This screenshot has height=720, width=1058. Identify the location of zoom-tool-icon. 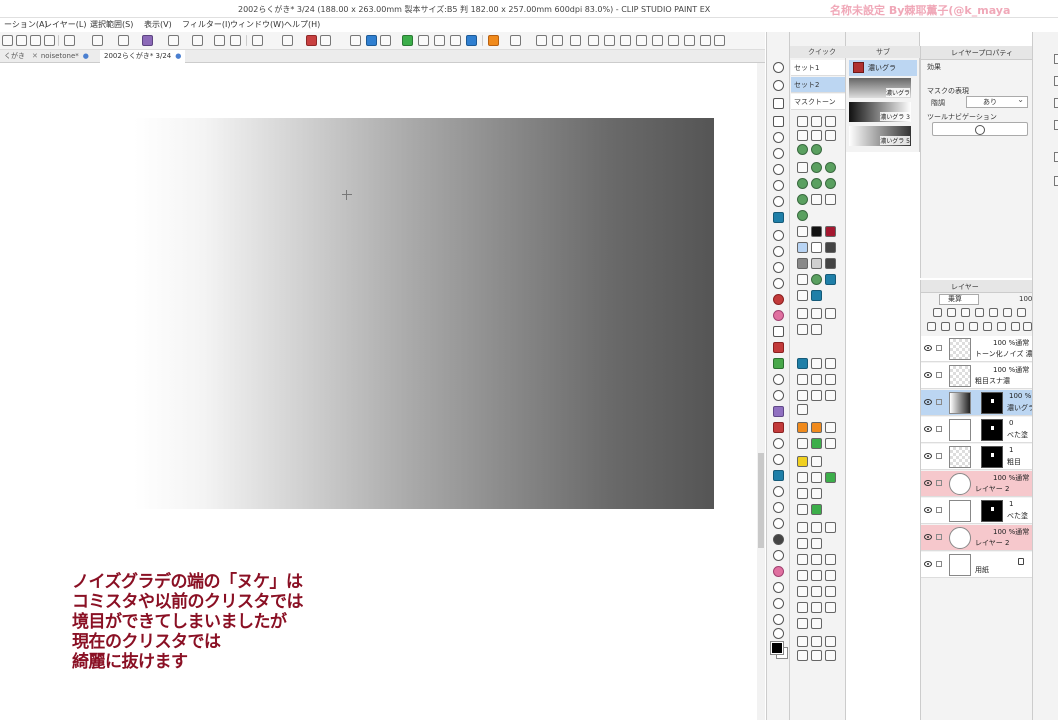
(778, 67).